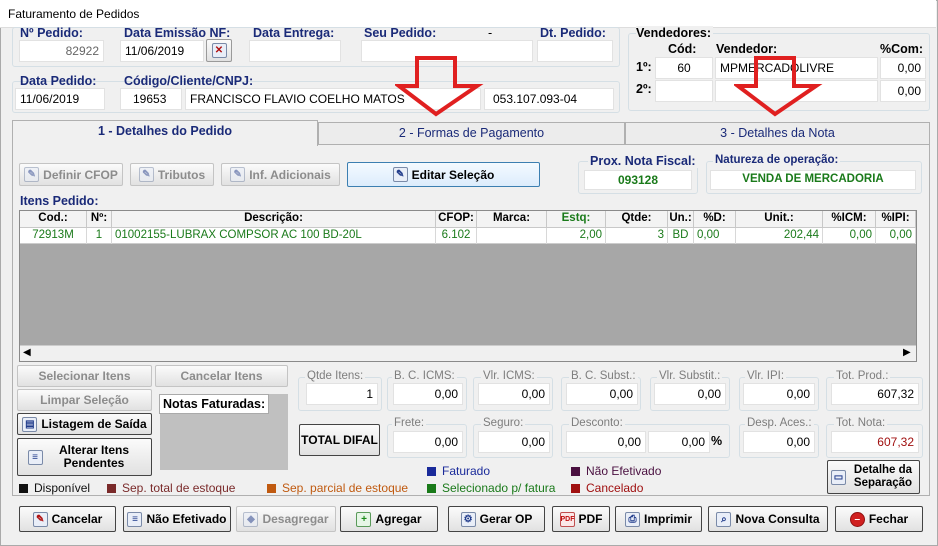  What do you see at coordinates (684, 91) in the screenshot?
I see `vendedor-2-cod` at bounding box center [684, 91].